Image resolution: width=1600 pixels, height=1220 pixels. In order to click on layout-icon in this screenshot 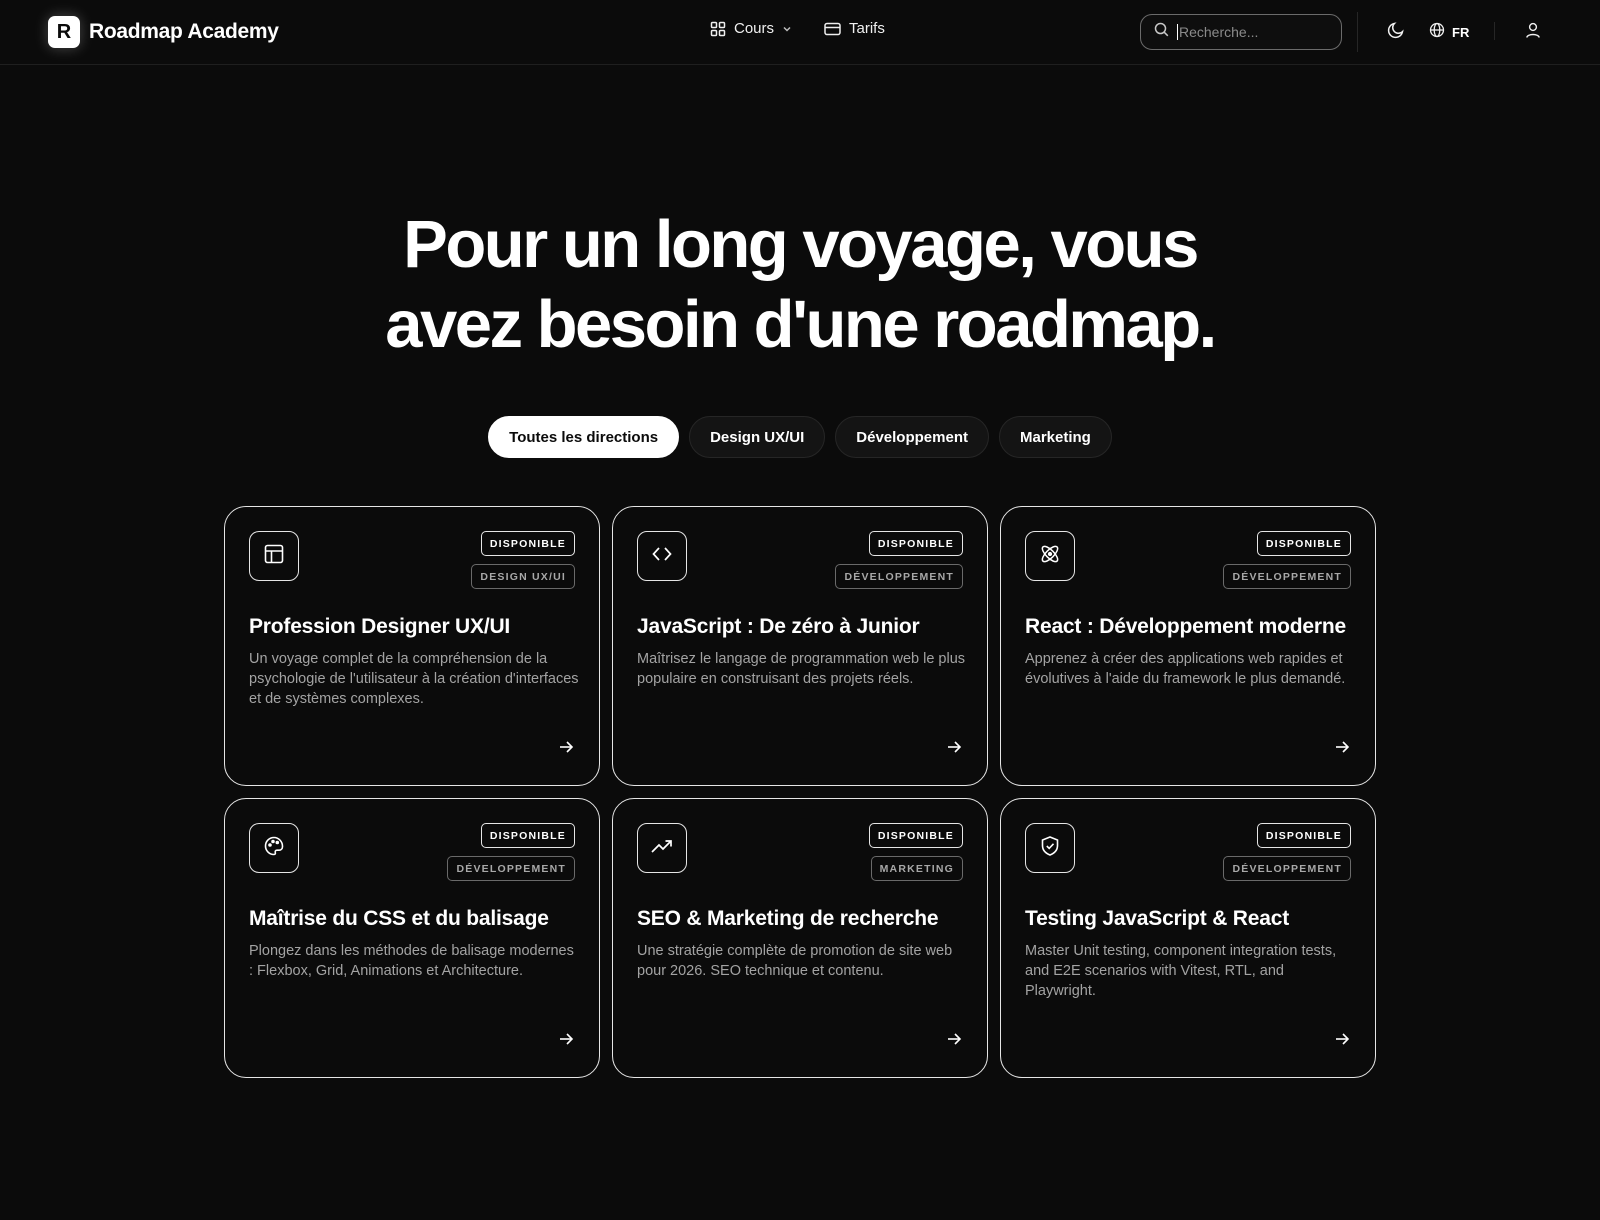, I will do `click(274, 556)`.